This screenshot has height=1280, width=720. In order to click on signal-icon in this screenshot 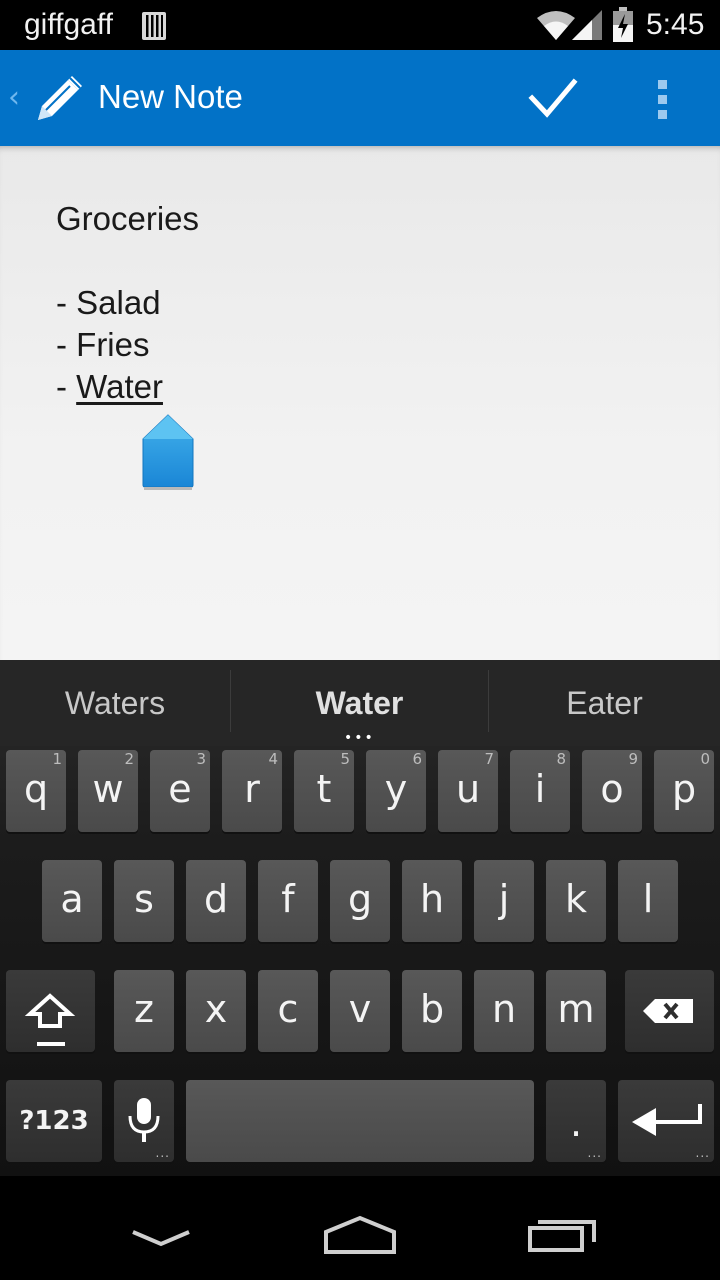, I will do `click(587, 25)`.